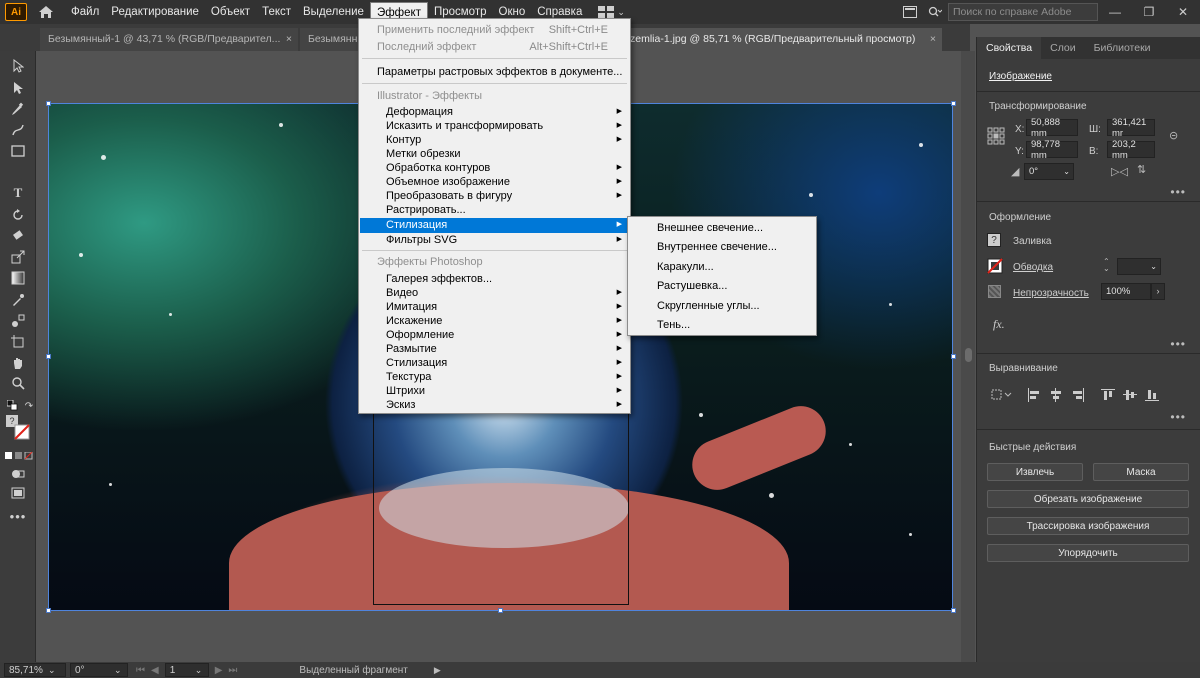 Image resolution: width=1200 pixels, height=678 pixels. Describe the element at coordinates (494, 154) in the screenshot. I see `menu-item-crop-marks: Метки обрезки` at that location.